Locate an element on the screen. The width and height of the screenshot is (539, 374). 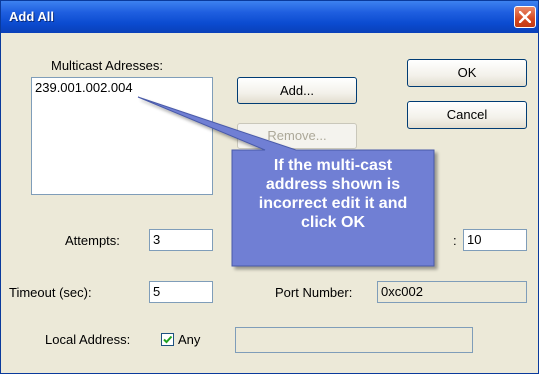
callout-ok-emphasis: OK is located at coordinates (353, 222).